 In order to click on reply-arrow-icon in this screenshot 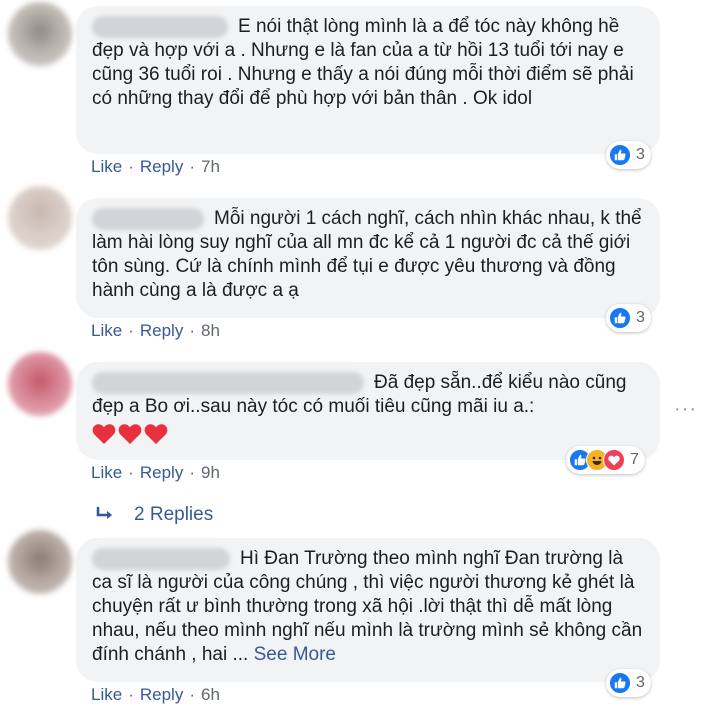, I will do `click(104, 512)`.